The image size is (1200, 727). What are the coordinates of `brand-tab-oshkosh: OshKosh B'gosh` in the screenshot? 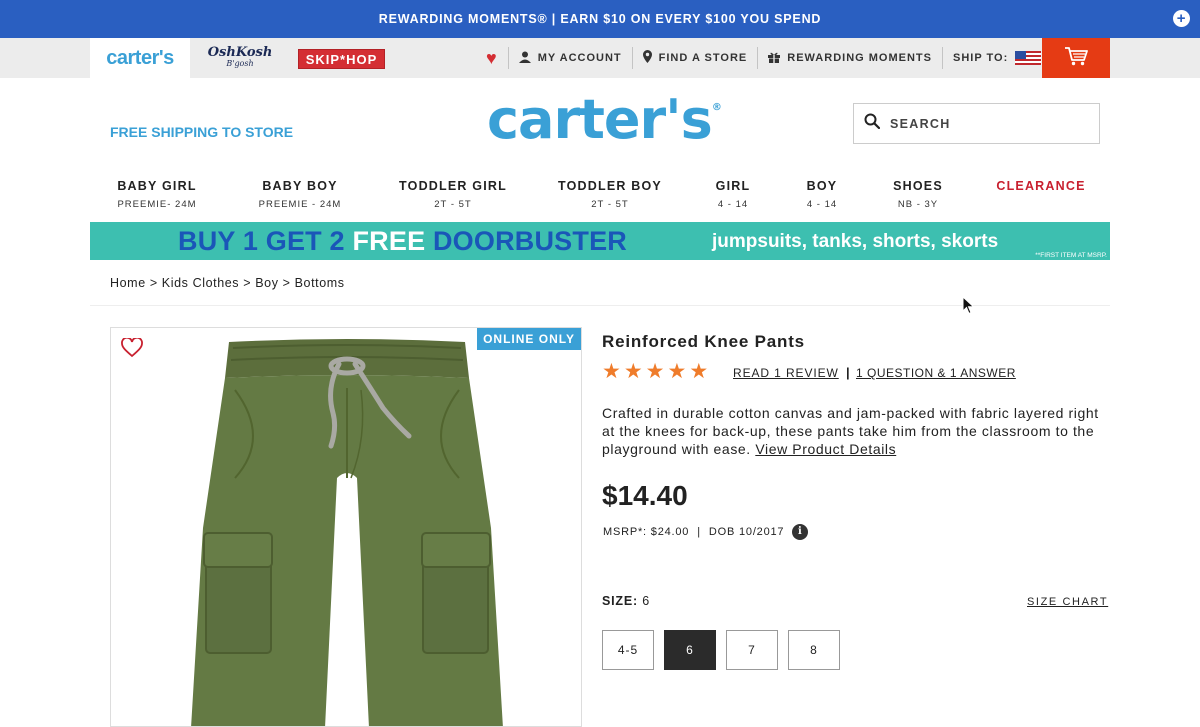 It's located at (240, 58).